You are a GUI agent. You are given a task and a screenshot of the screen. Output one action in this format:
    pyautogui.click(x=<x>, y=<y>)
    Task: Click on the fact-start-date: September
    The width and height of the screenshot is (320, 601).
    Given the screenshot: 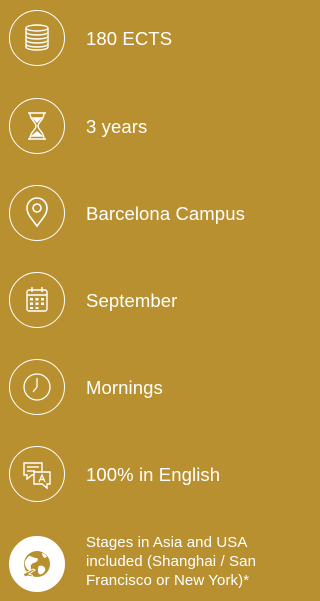 What is the action you would take?
    pyautogui.click(x=147, y=300)
    